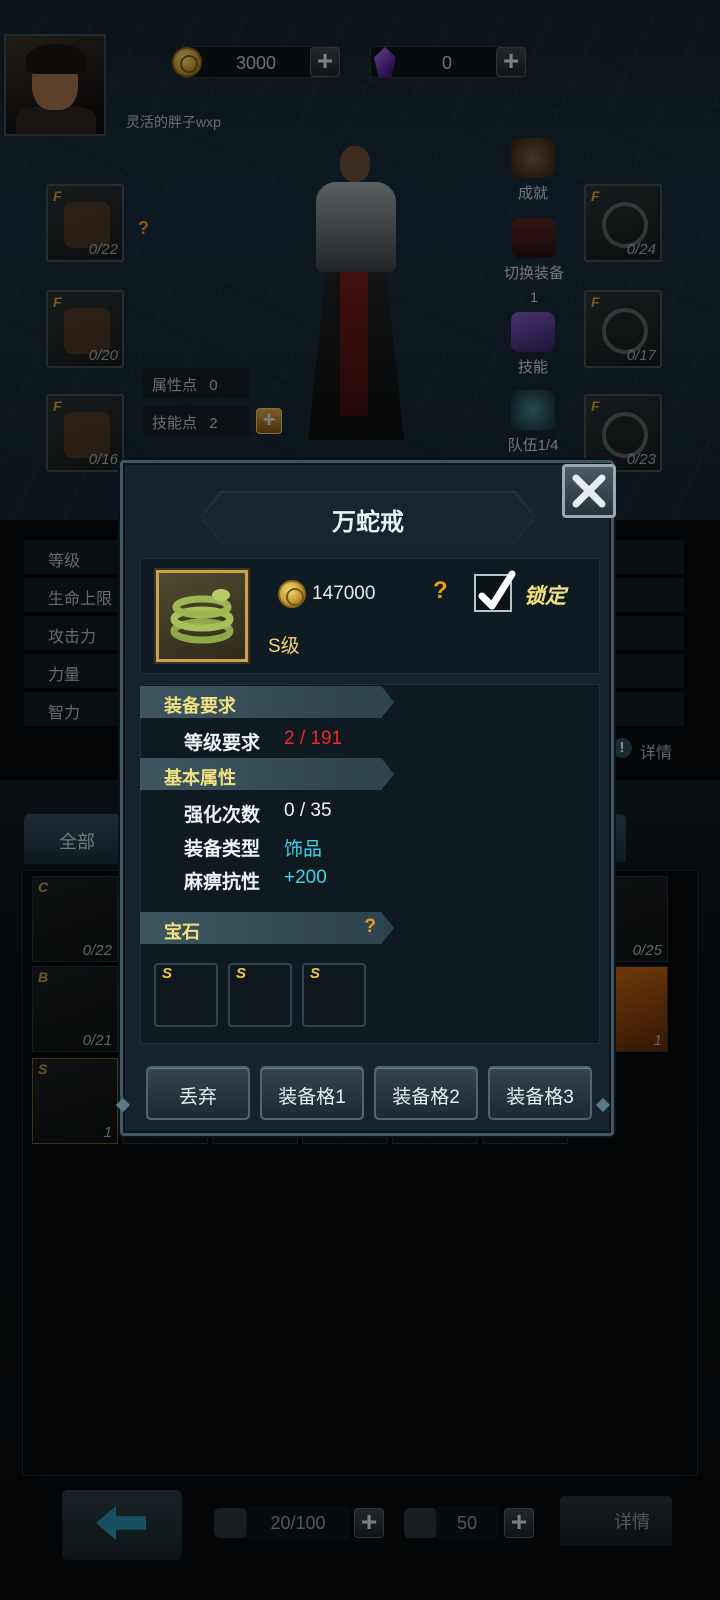 The image size is (720, 1600). What do you see at coordinates (222, 743) in the screenshot?
I see `level-req-label: 等级要求` at bounding box center [222, 743].